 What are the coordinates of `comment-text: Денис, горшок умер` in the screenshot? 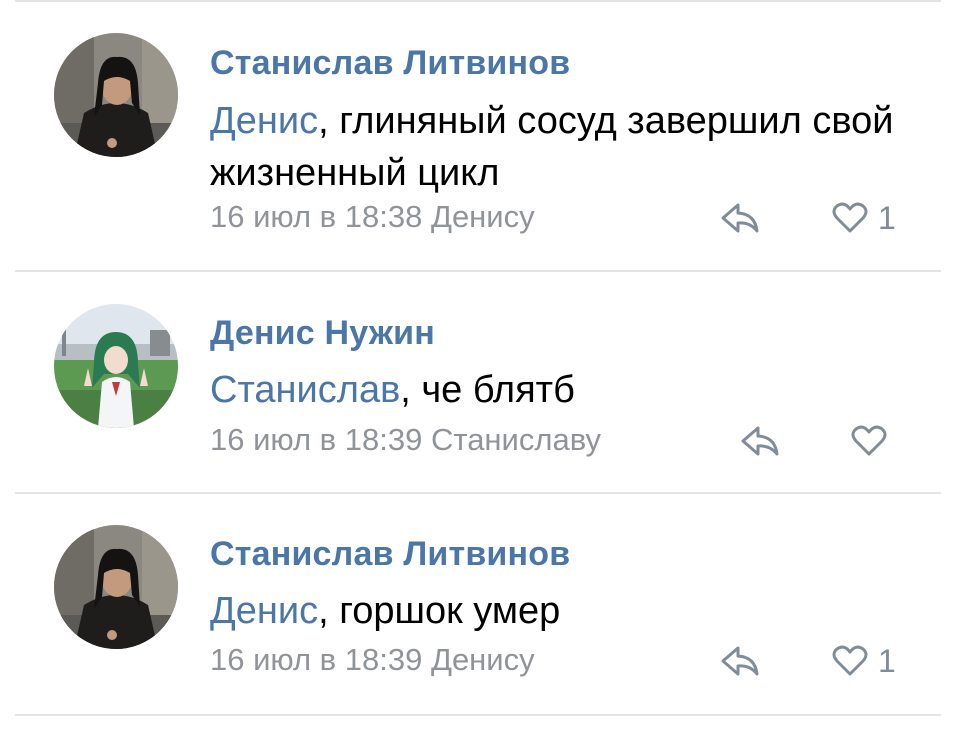 It's located at (560, 611).